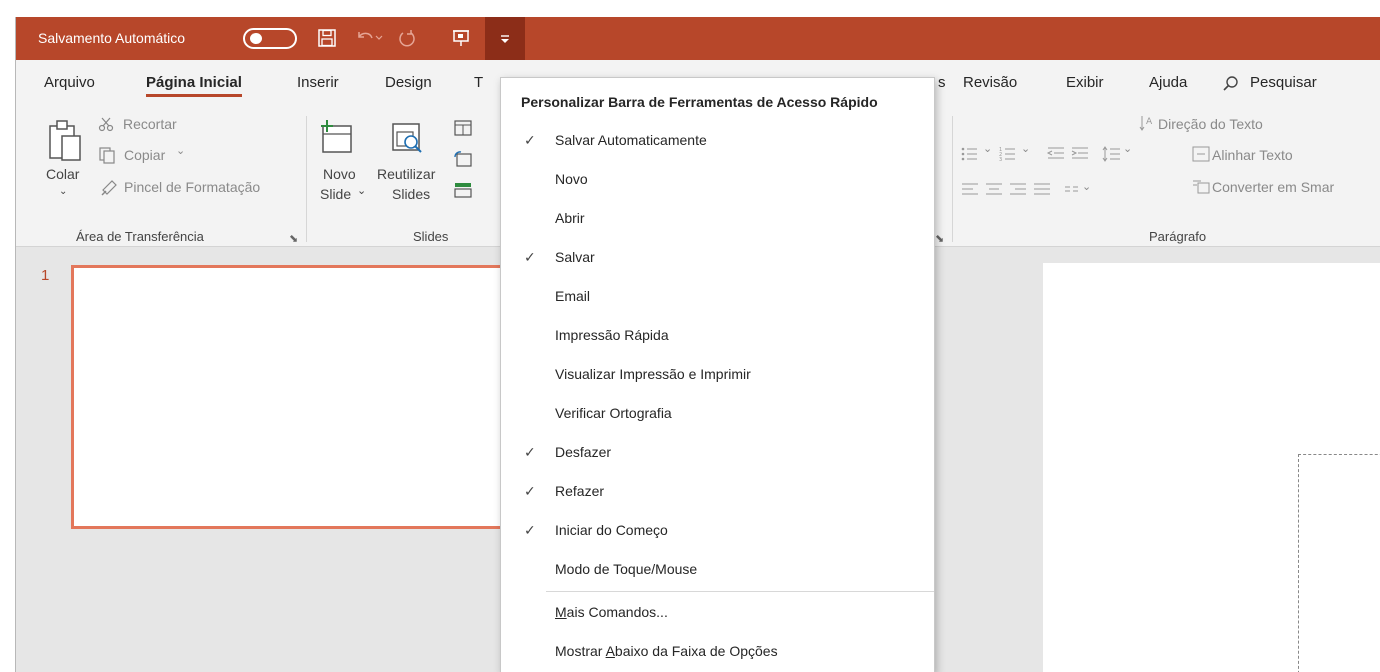 This screenshot has width=1380, height=672. Describe the element at coordinates (631, 140) in the screenshot. I see `menu-item-label: Salvar Automaticamente` at that location.